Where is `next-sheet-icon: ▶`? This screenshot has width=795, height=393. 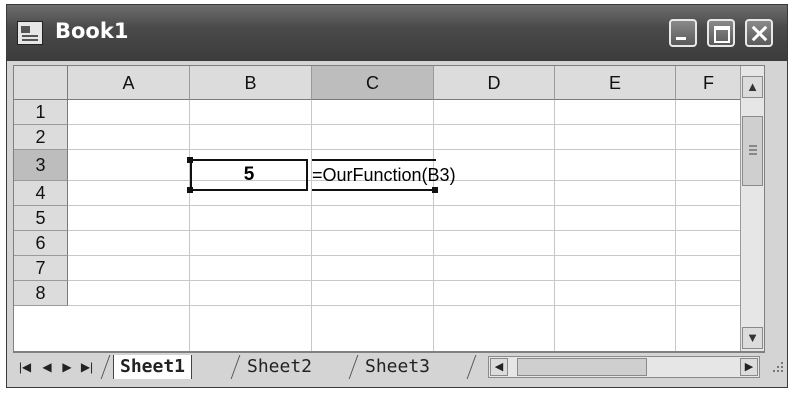
next-sheet-icon: ▶ is located at coordinates (67, 367).